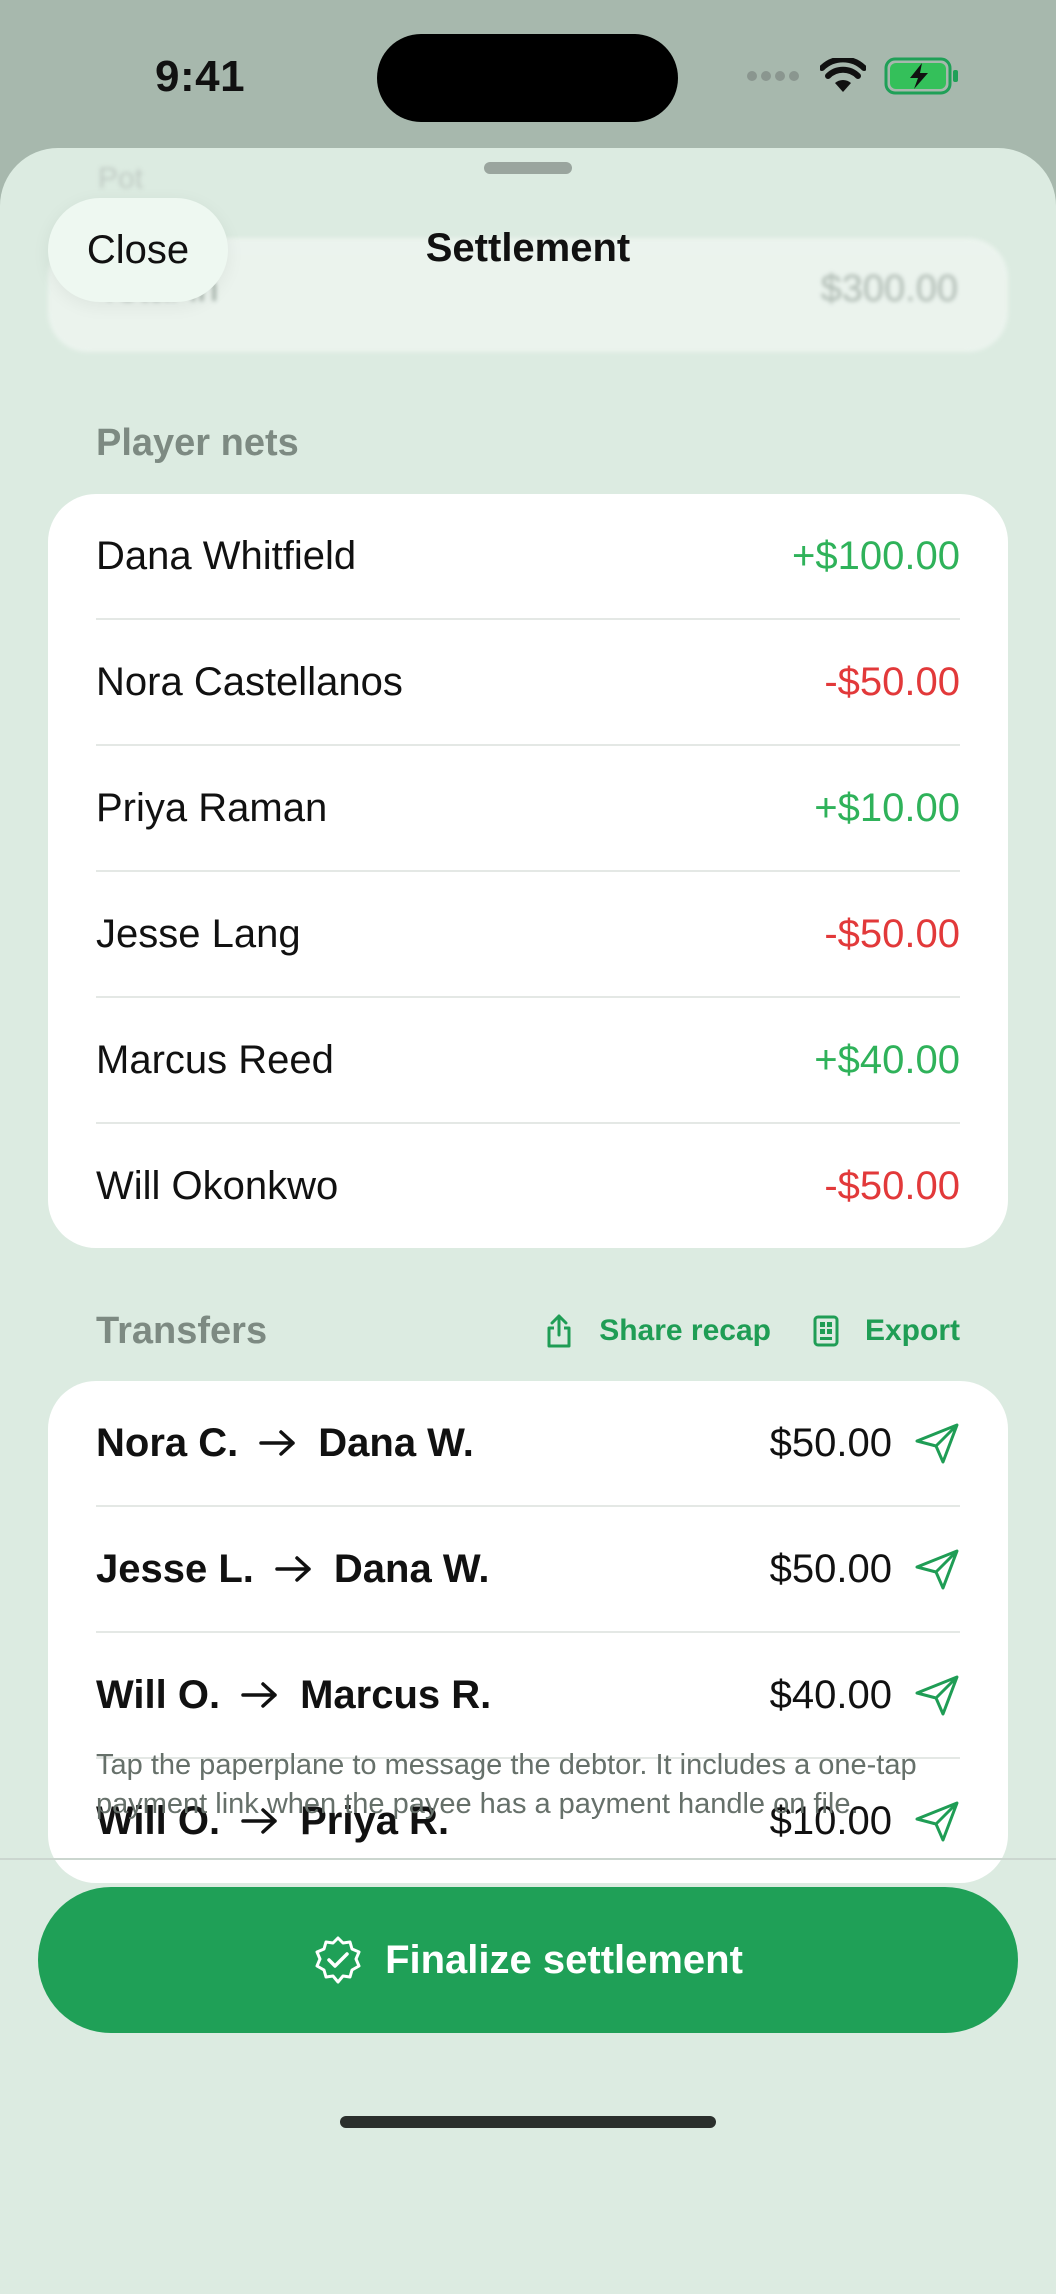 The image size is (1056, 2294). Describe the element at coordinates (773, 76) in the screenshot. I see `signal-dots-icon` at that location.